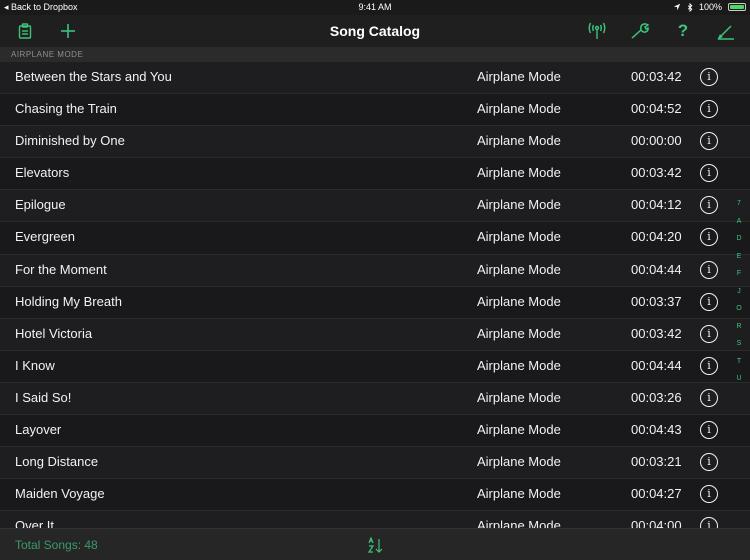 Image resolution: width=750 pixels, height=560 pixels. What do you see at coordinates (375, 334) in the screenshot?
I see `song-row: Hotel Victoria Airplane Mode 00:03:42 i` at bounding box center [375, 334].